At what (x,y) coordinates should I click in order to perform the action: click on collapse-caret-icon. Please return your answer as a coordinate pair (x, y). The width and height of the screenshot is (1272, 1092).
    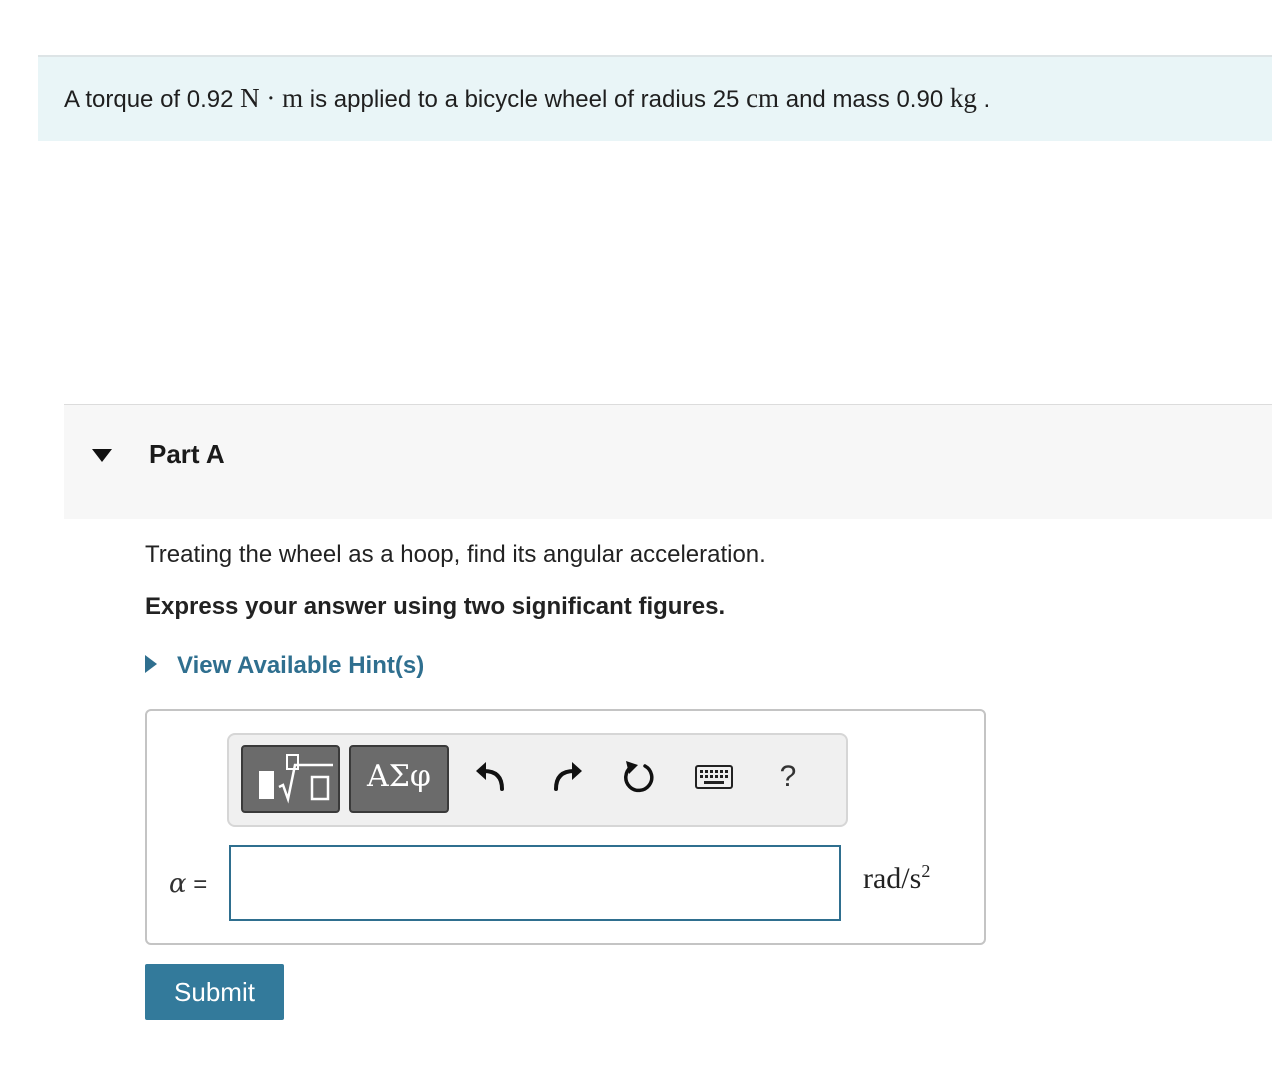
    Looking at the image, I should click on (102, 455).